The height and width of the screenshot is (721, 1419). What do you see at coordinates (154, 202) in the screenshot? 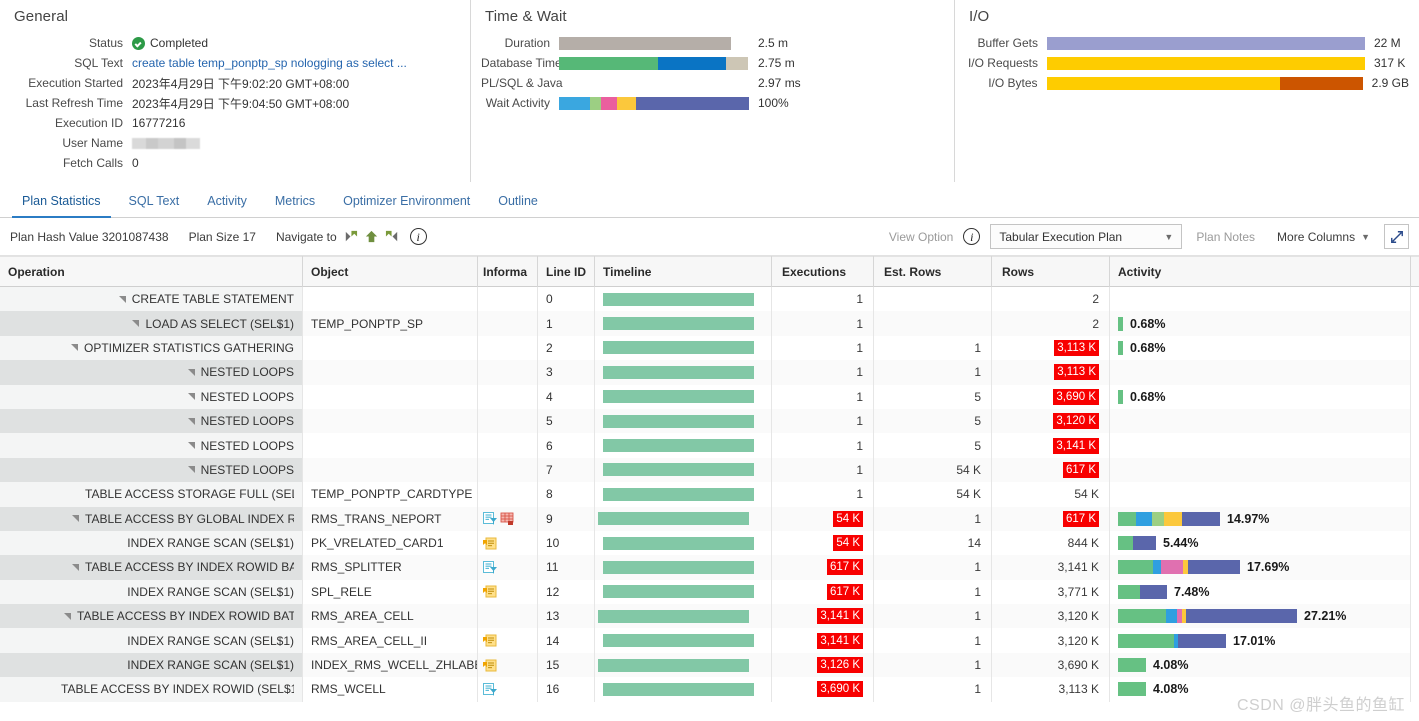
I see `tab-sql-text: SQL Text` at bounding box center [154, 202].